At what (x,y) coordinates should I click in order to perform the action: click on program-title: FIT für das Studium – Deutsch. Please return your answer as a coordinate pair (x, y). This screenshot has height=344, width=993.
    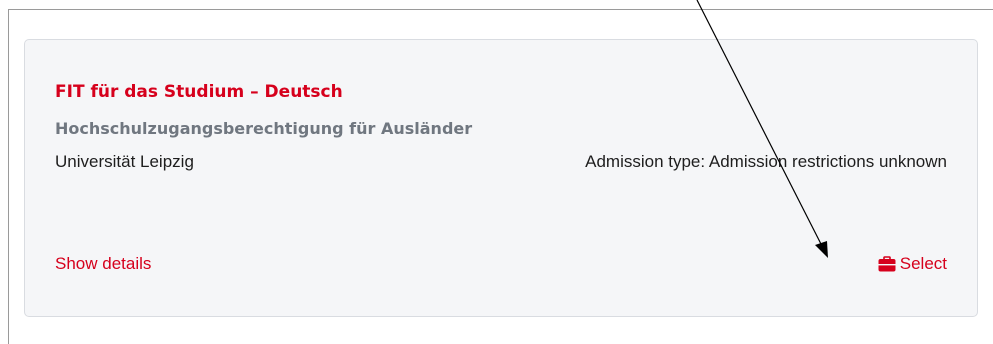
    Looking at the image, I should click on (199, 92).